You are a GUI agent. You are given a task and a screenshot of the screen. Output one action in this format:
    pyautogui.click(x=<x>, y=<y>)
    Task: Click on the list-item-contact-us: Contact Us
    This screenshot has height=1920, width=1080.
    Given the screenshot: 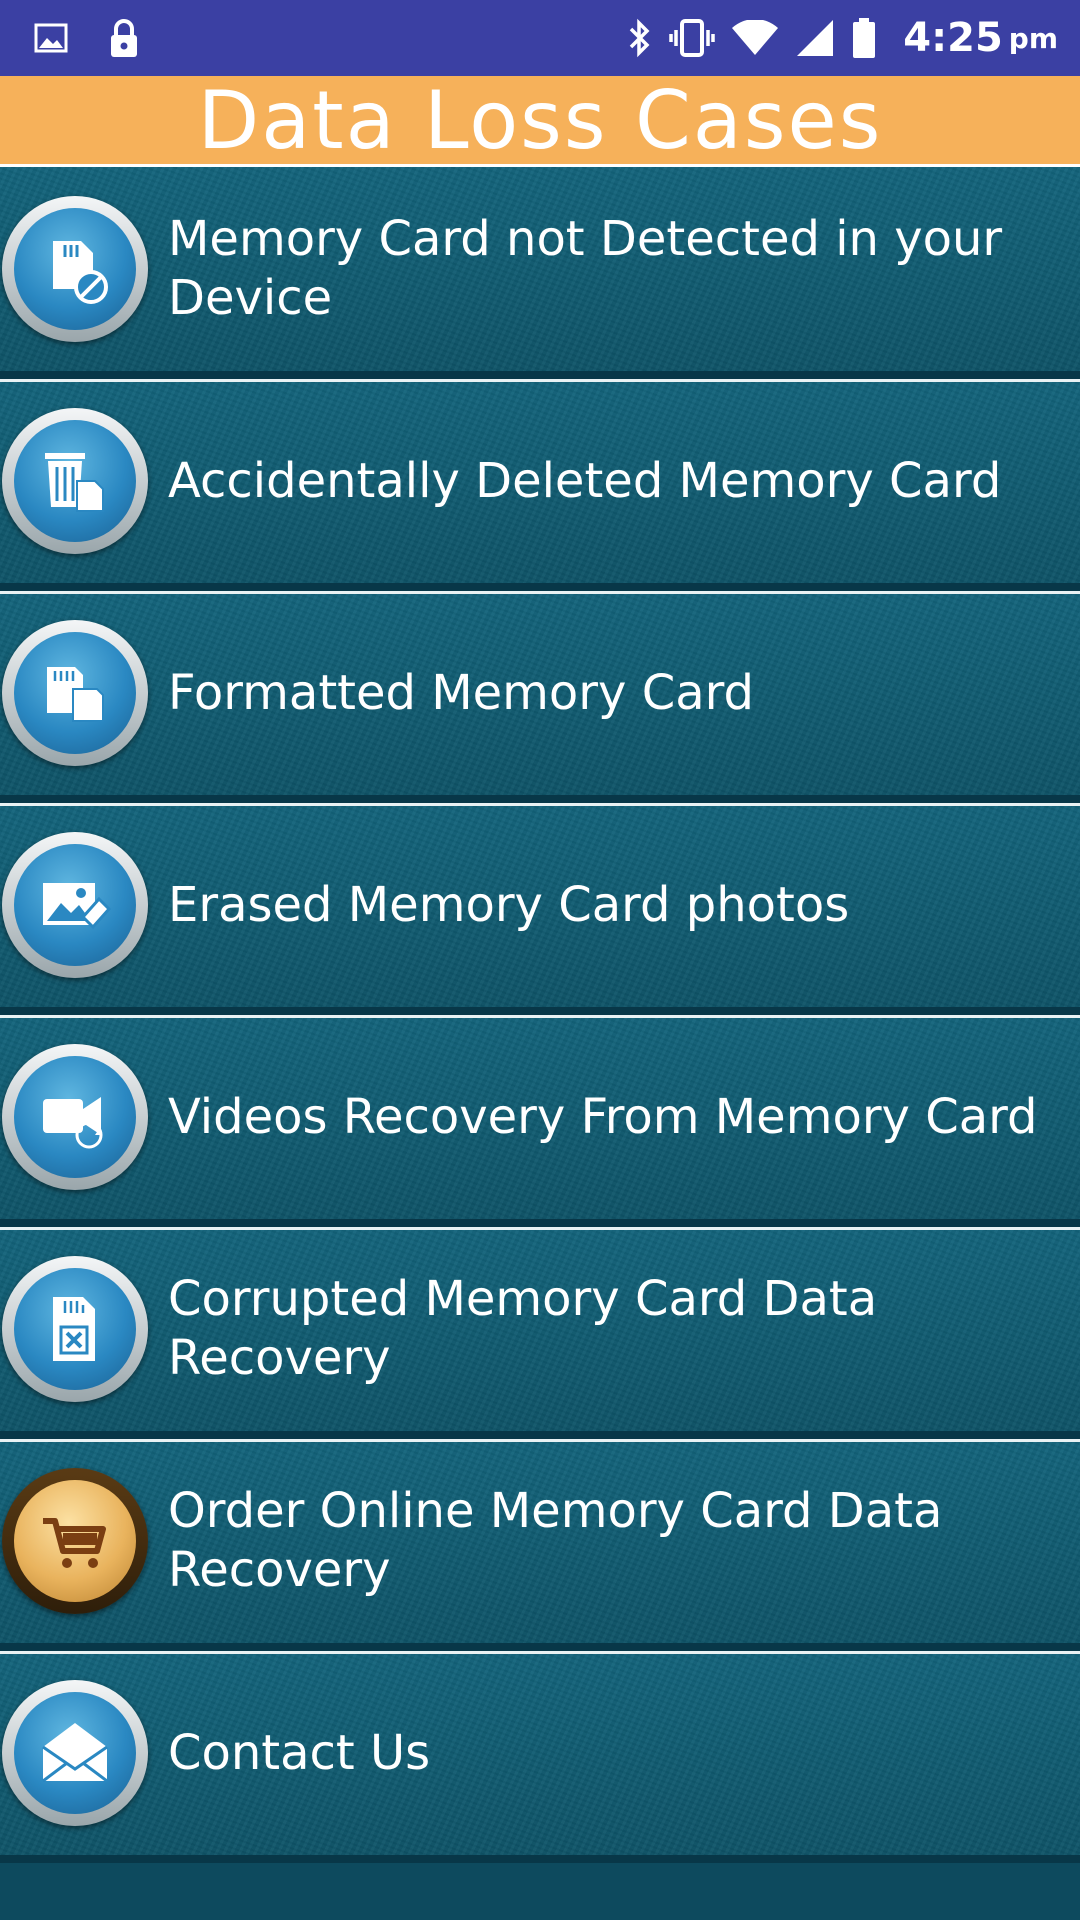 What is the action you would take?
    pyautogui.click(x=540, y=1757)
    